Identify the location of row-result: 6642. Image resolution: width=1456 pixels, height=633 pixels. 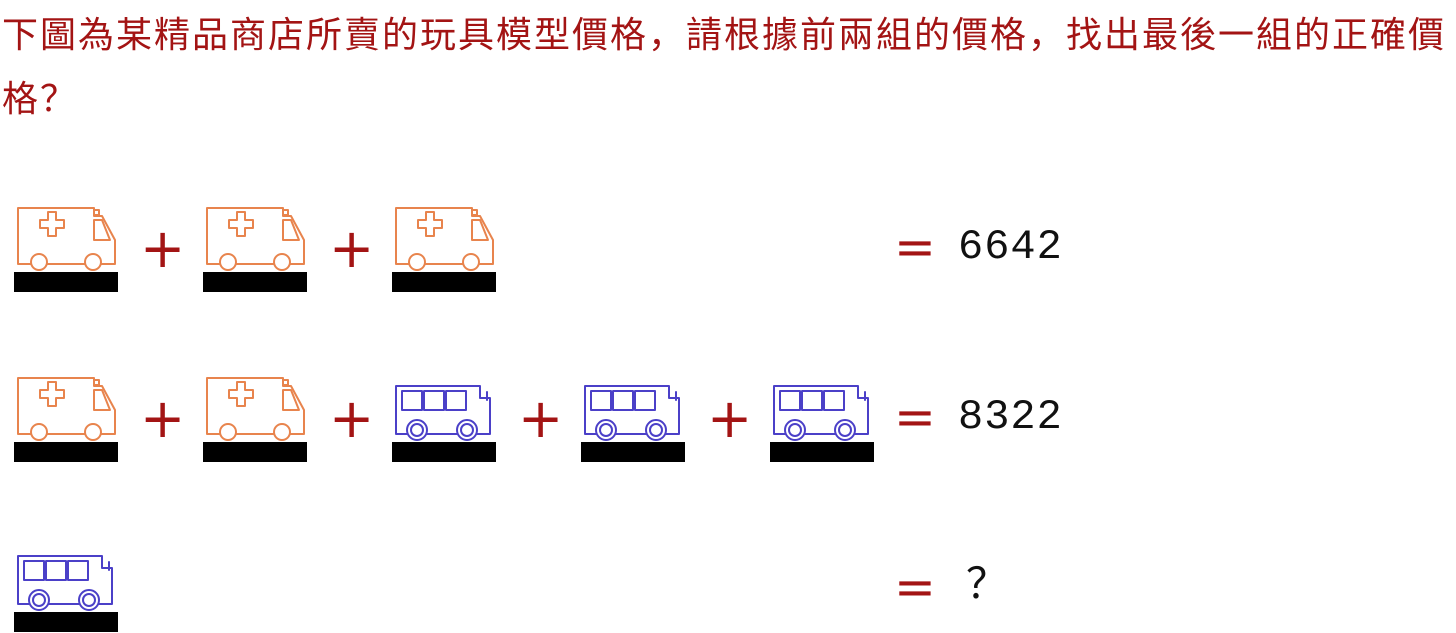
(1010, 247).